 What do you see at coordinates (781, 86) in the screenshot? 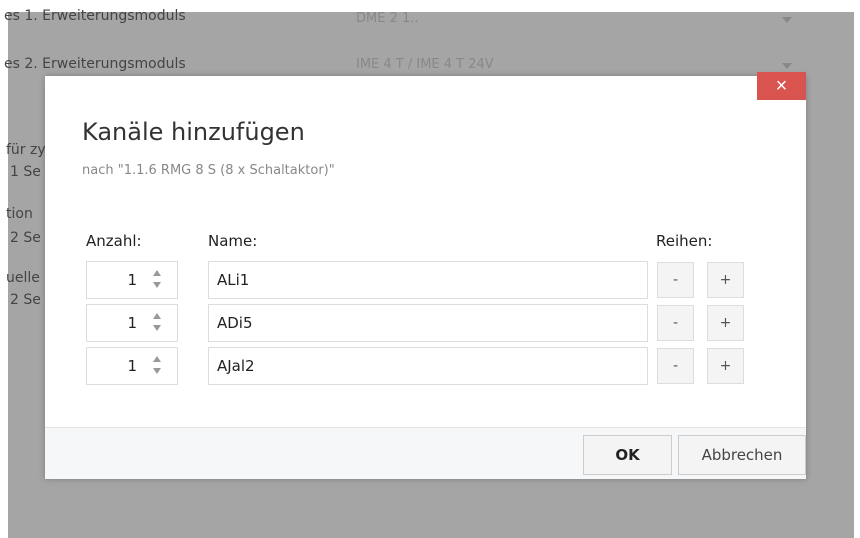
I see `close-button: ×` at bounding box center [781, 86].